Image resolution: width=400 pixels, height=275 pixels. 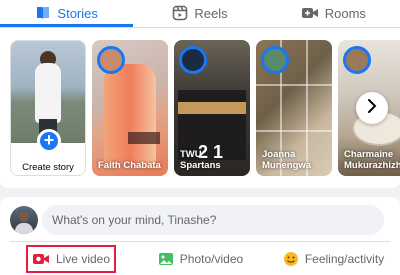 I want to click on reels-icon, so click(x=180, y=13).